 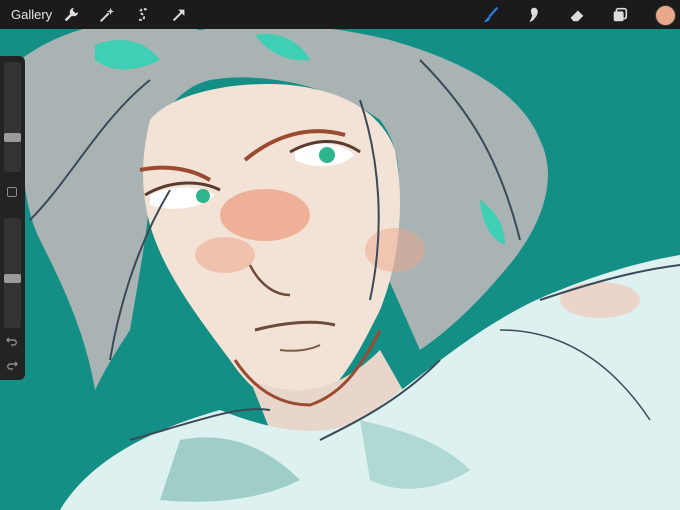 What do you see at coordinates (107, 15) in the screenshot?
I see `magic-wand-icon` at bounding box center [107, 15].